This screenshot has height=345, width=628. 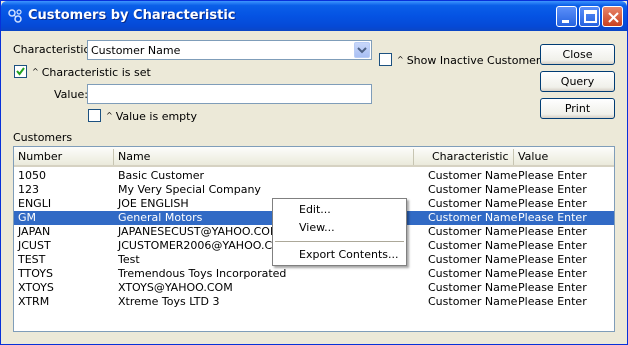 What do you see at coordinates (136, 50) in the screenshot?
I see `characteristic-select-value: Customer Name` at bounding box center [136, 50].